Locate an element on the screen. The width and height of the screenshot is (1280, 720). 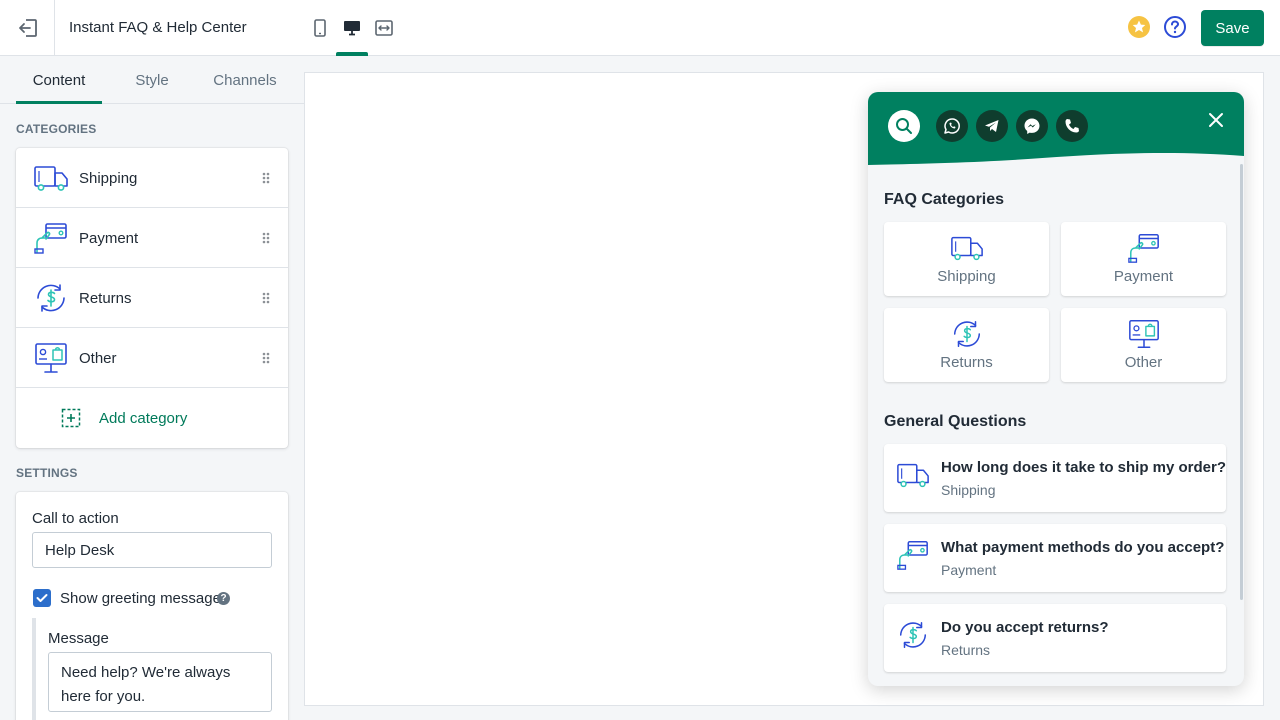
help-button is located at coordinates (1175, 27).